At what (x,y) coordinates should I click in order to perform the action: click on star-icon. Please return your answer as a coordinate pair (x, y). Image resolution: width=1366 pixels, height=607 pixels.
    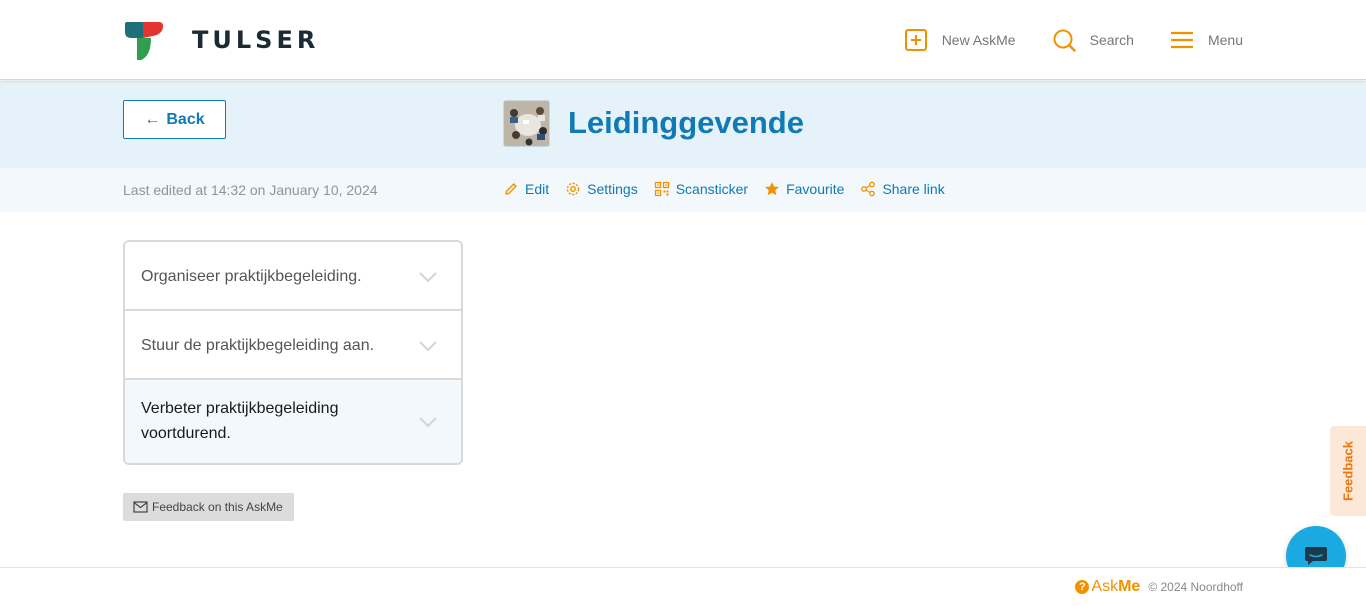
    Looking at the image, I should click on (772, 189).